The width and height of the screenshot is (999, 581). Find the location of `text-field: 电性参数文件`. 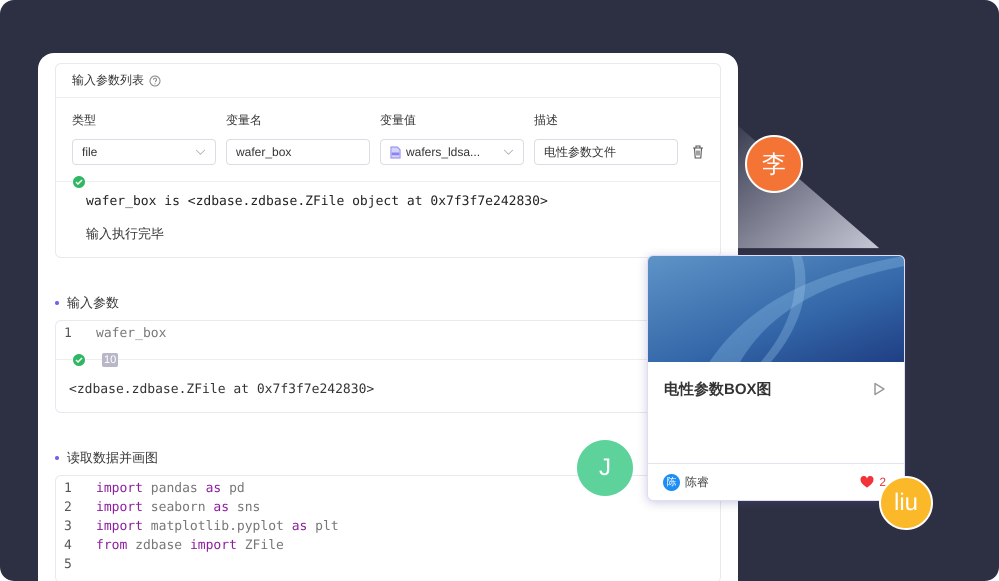

text-field: 电性参数文件 is located at coordinates (606, 152).